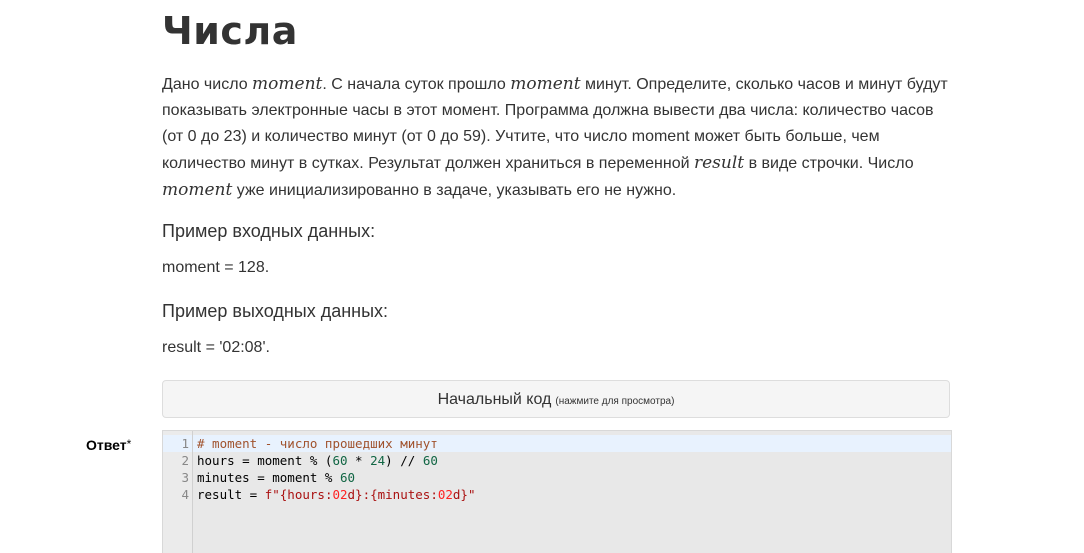 This screenshot has width=1084, height=553. Describe the element at coordinates (231, 494) in the screenshot. I see `code-token: result =` at that location.